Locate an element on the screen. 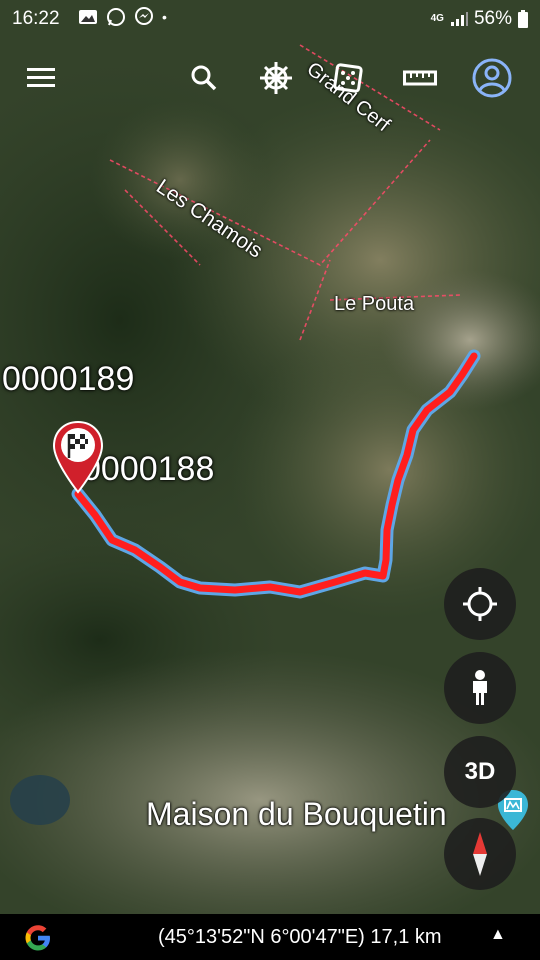  menu-icon is located at coordinates (41, 77).